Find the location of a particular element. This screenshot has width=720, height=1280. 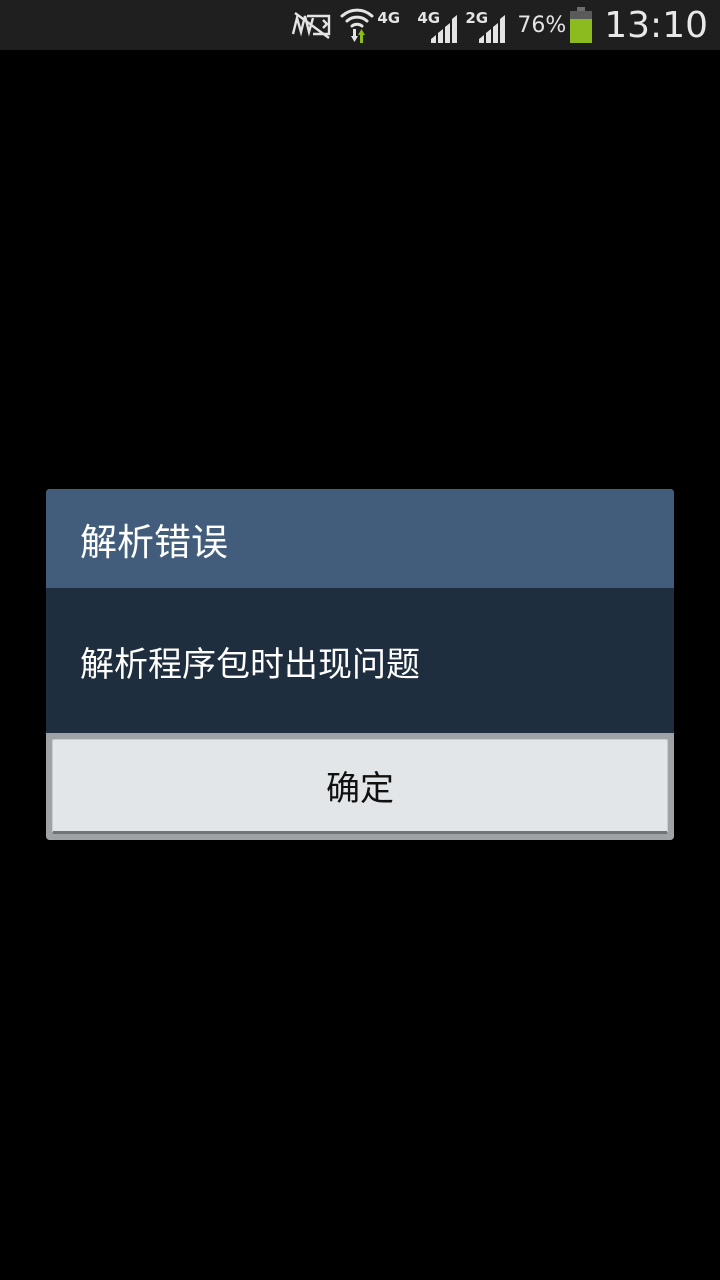

ok-button-label: 确定 is located at coordinates (360, 789).